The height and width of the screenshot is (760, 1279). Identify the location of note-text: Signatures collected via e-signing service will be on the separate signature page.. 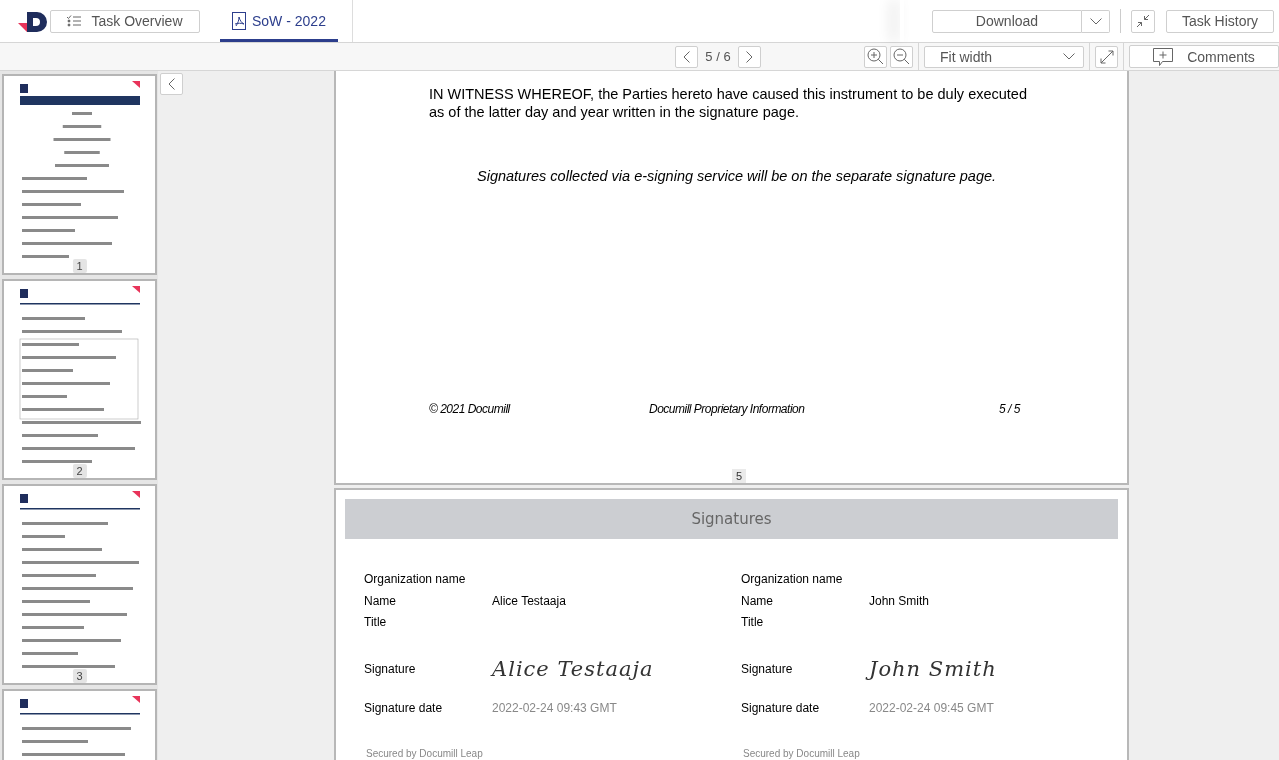
(737, 176).